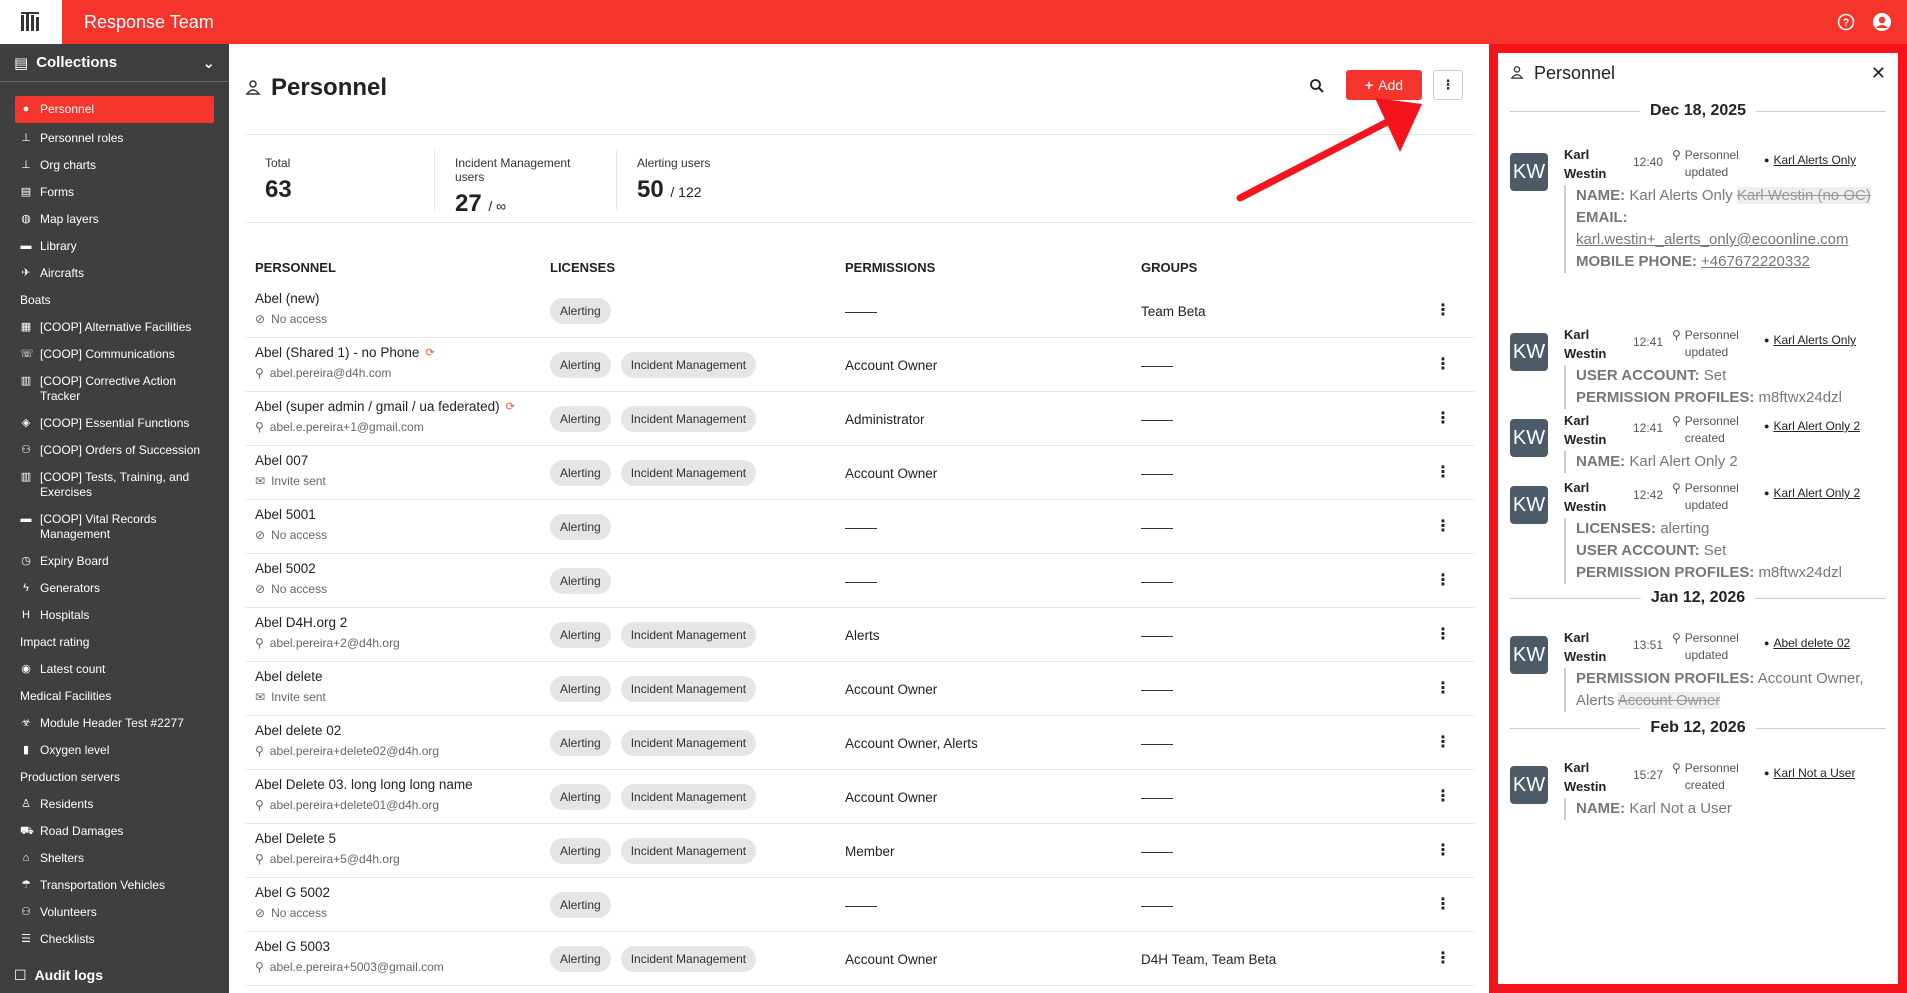  What do you see at coordinates (114, 750) in the screenshot?
I see `sidebar-item-oxygen-level: ▮ Oxygen level` at bounding box center [114, 750].